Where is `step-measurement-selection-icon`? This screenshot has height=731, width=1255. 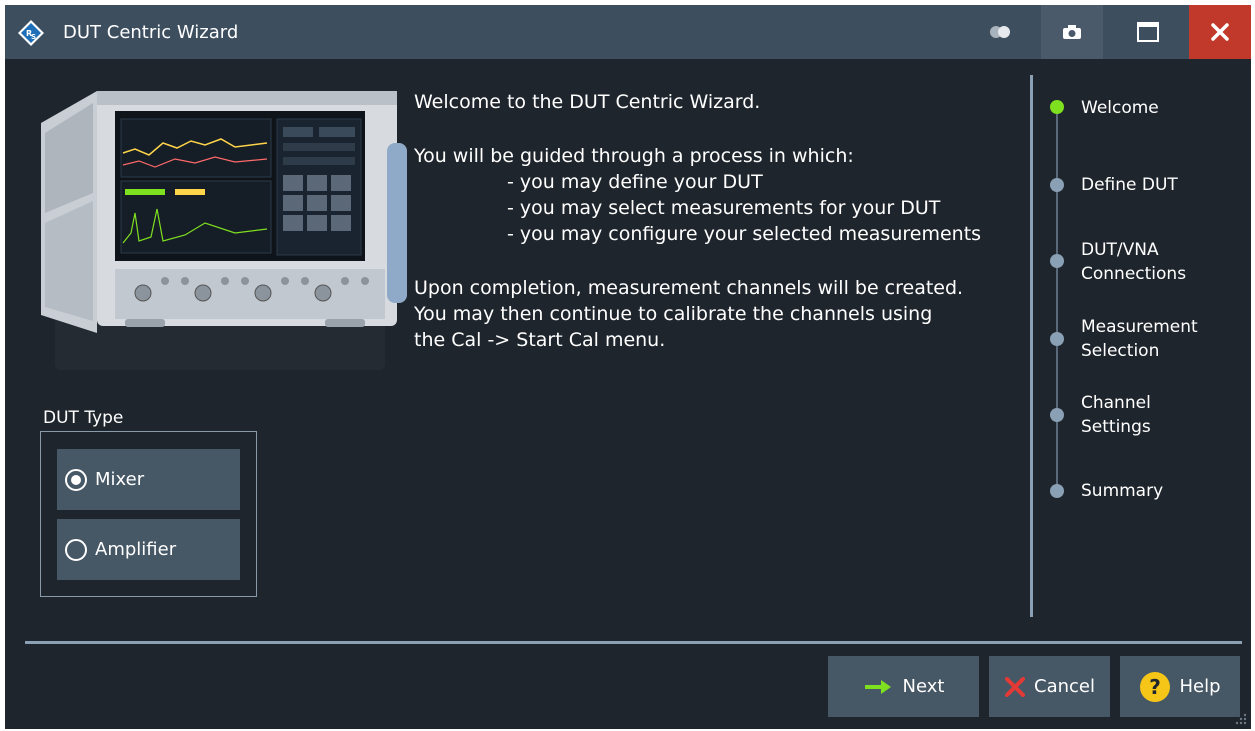 step-measurement-selection-icon is located at coordinates (1057, 339).